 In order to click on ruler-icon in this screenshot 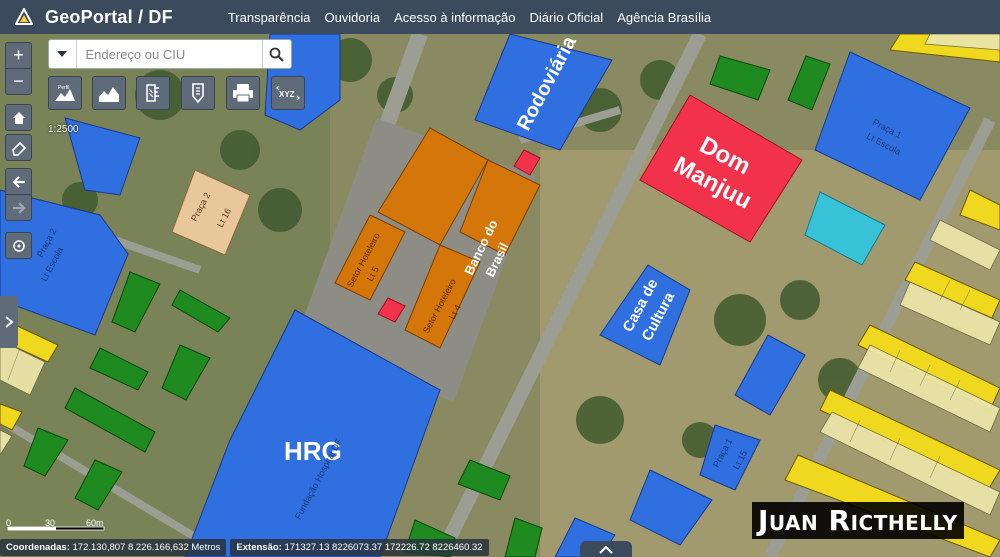, I will do `click(152, 93)`.